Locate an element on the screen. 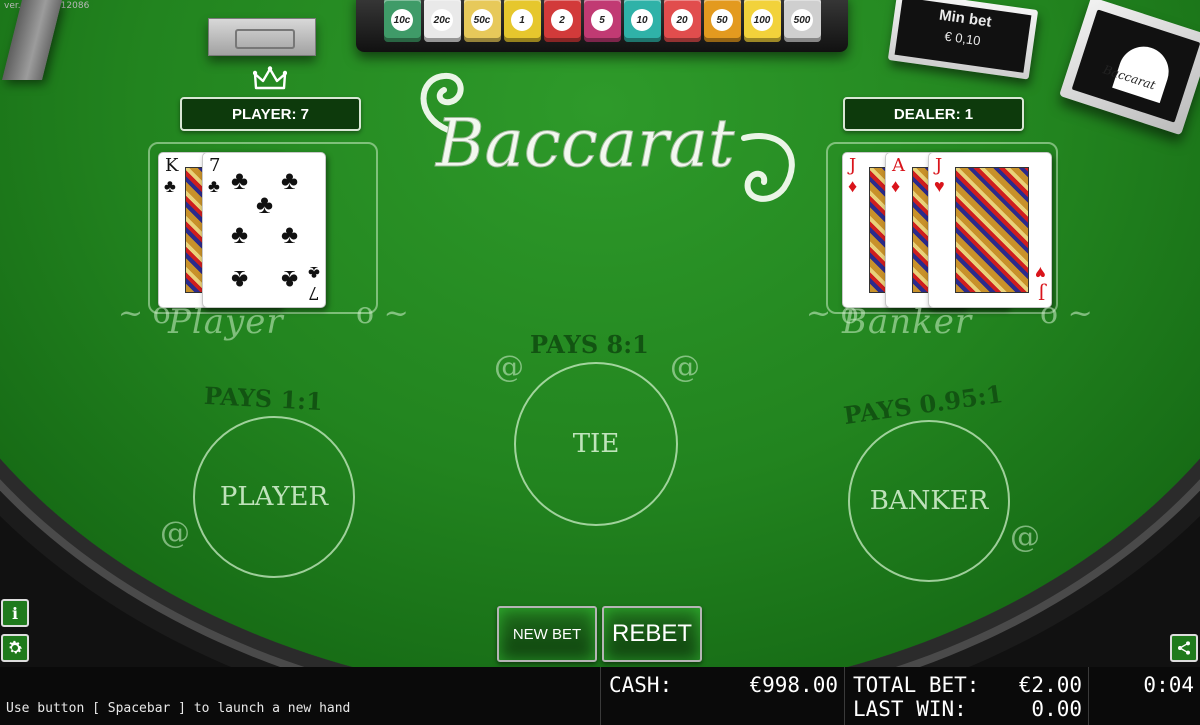 Image resolution: width=1200 pixels, height=725 pixels. banker-bet-spot: BANKER is located at coordinates (929, 501).